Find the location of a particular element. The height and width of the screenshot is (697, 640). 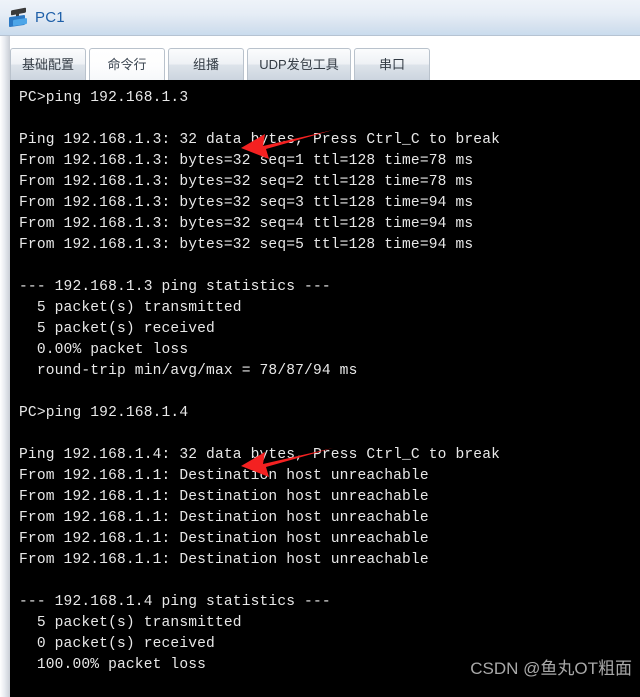

tab-command-line: 命令行 is located at coordinates (127, 64).